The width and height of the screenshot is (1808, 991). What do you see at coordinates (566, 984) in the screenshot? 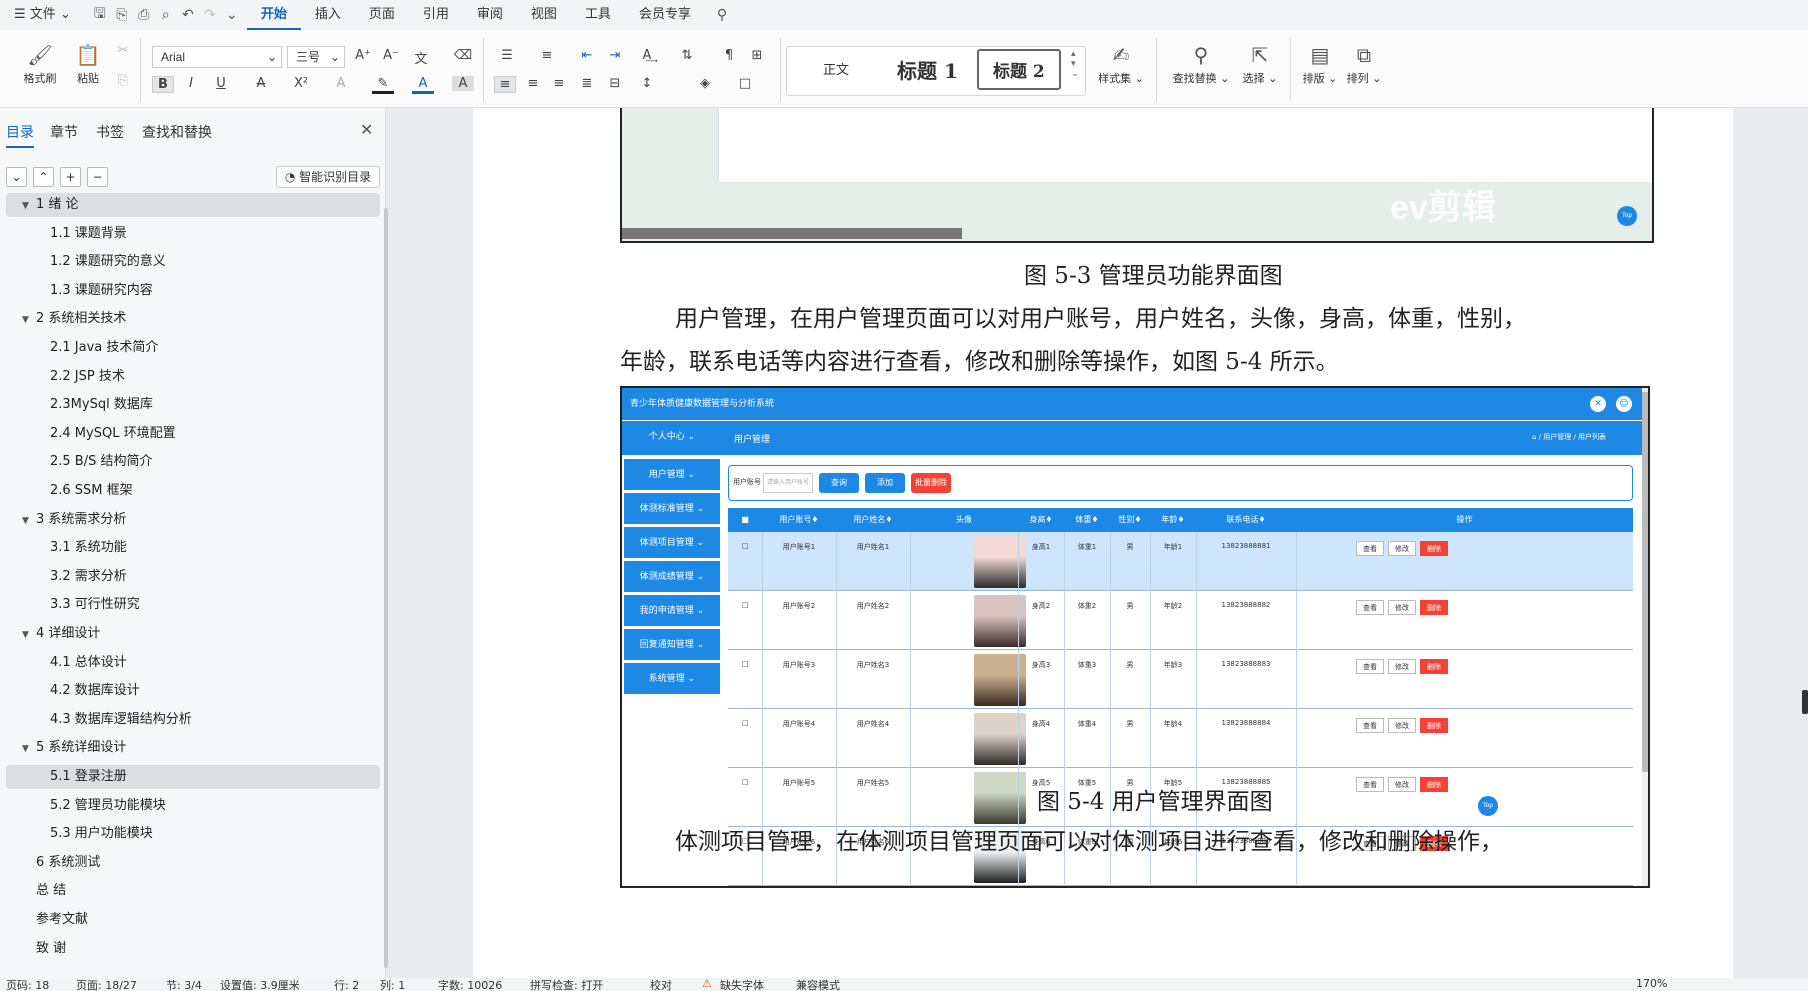
I see `status-spell: 拼写检查: 打开` at bounding box center [566, 984].